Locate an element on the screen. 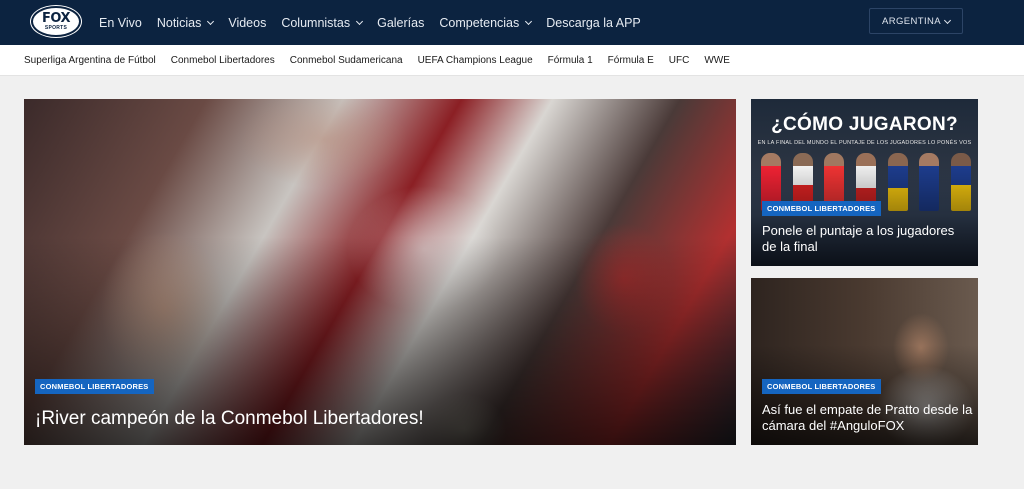  nav-competencias: Competencias is located at coordinates (486, 22).